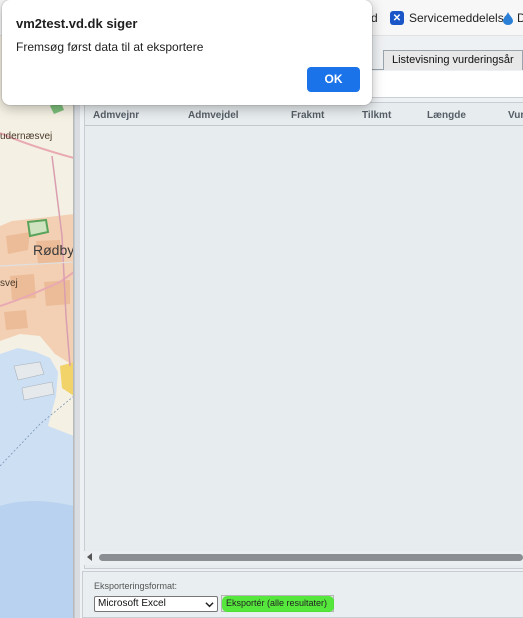  What do you see at coordinates (116, 115) in the screenshot?
I see `column-header-admvejnr: Admvejnr` at bounding box center [116, 115].